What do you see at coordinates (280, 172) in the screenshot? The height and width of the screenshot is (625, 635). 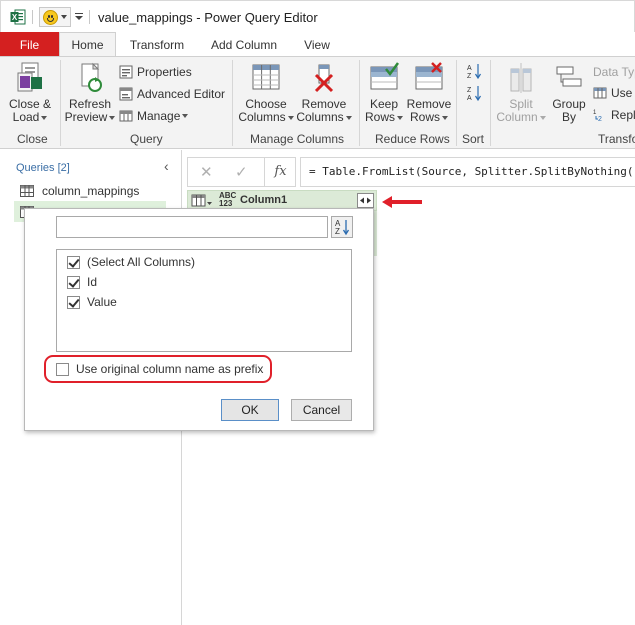 I see `fx-icon: fx` at bounding box center [280, 172].